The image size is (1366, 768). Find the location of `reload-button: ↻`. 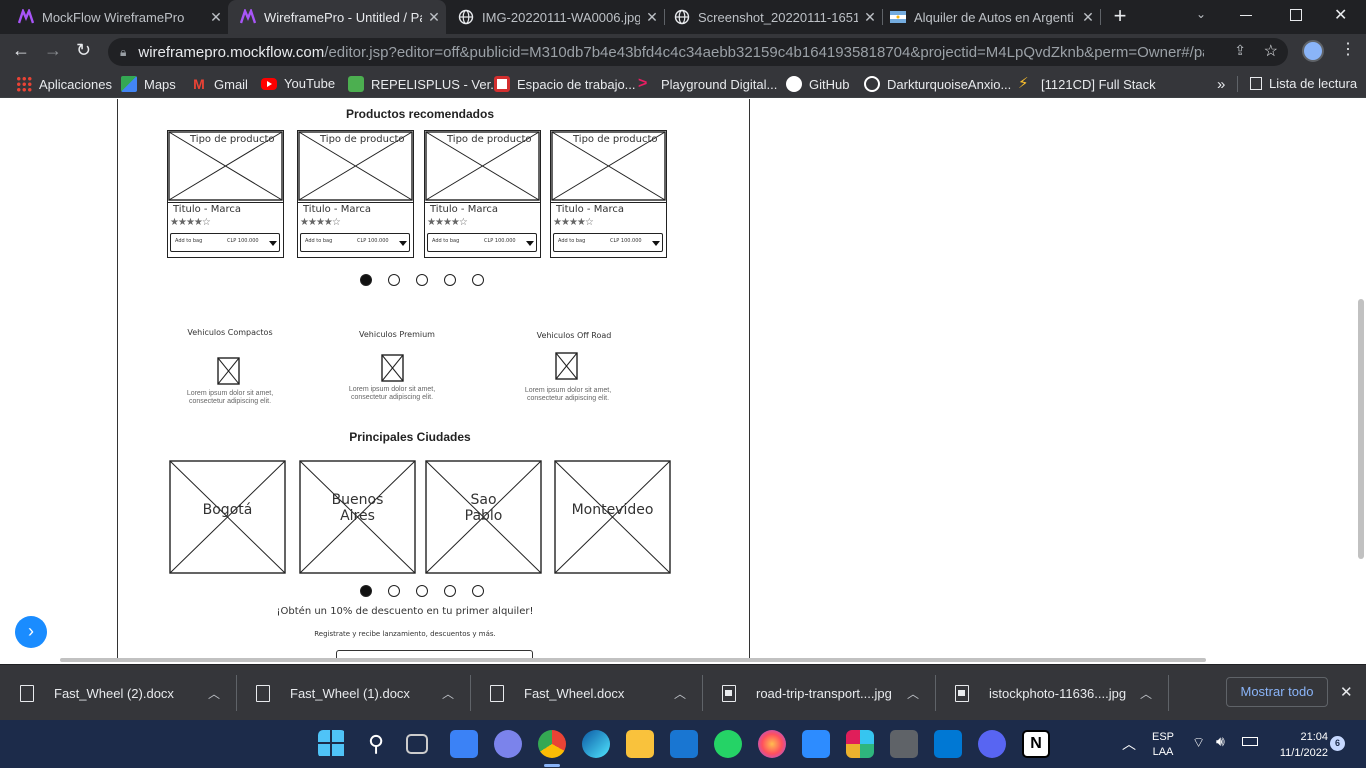

reload-button: ↻ is located at coordinates (86, 50).